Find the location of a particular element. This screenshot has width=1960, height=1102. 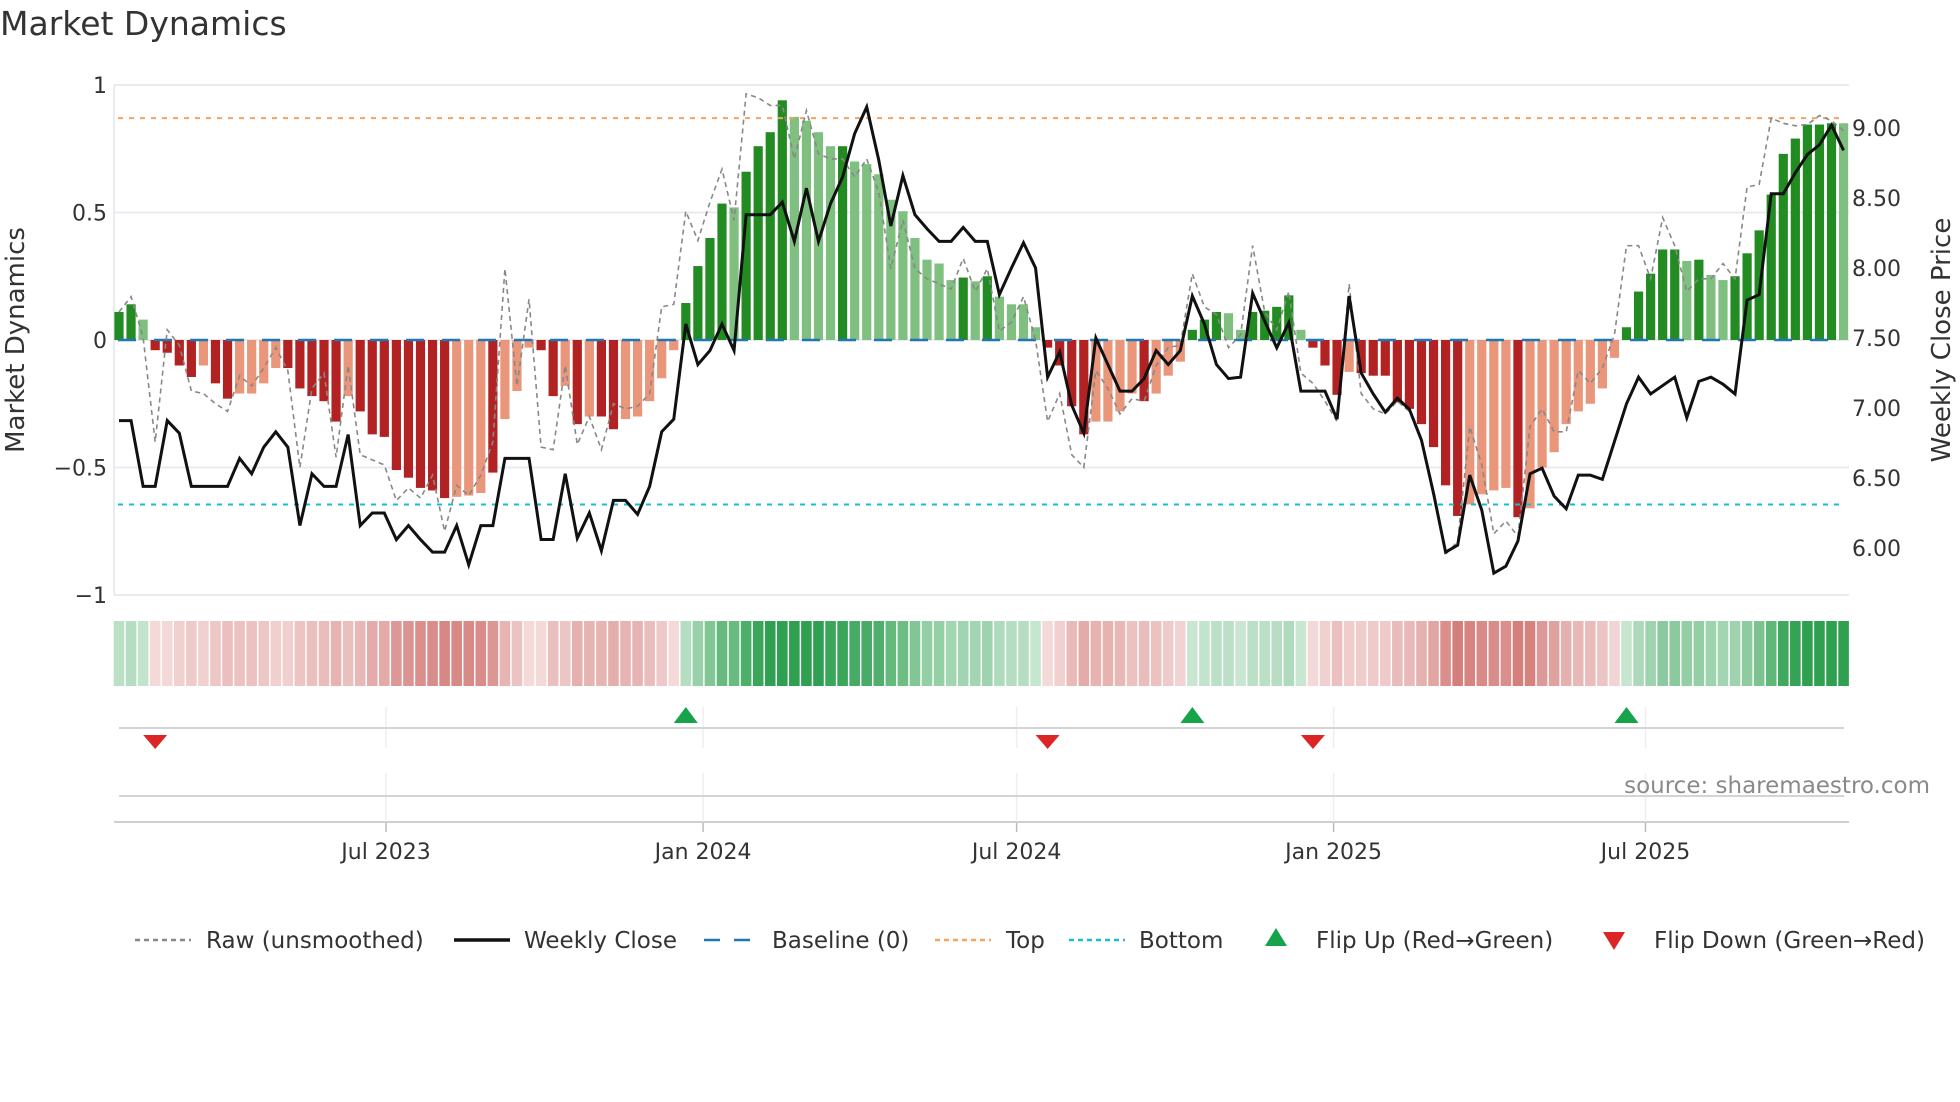

legend-item-bottom: Bottom is located at coordinates (1146, 941).